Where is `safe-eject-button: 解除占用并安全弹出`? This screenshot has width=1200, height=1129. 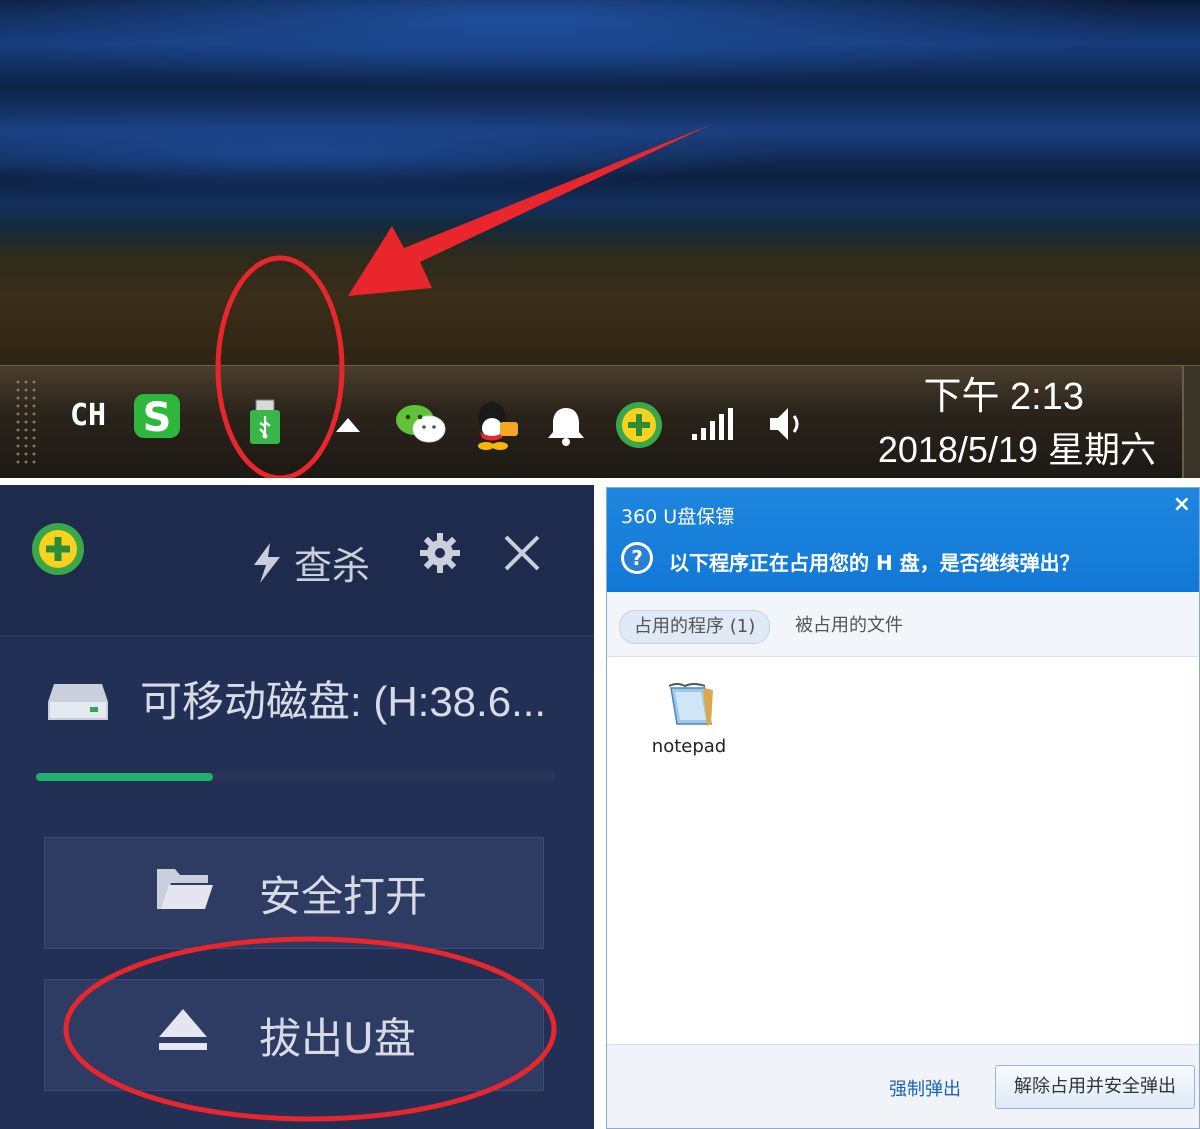 safe-eject-button: 解除占用并安全弹出 is located at coordinates (1095, 1087).